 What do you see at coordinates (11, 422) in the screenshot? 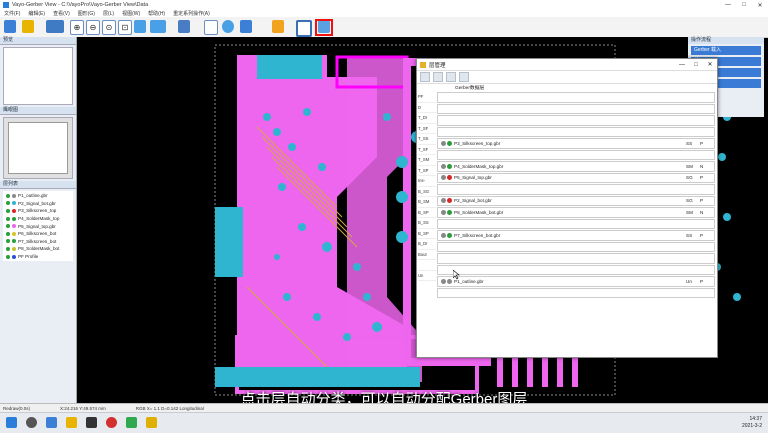
I see `start-icon` at bounding box center [11, 422].